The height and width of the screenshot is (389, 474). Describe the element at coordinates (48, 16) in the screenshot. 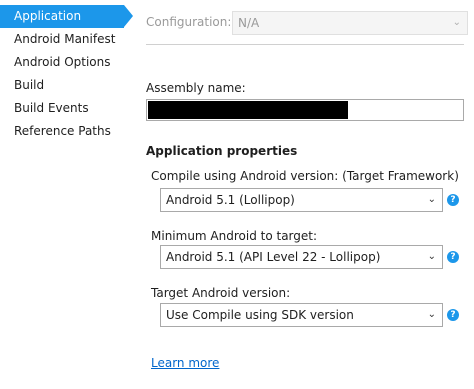

I see `sidebar-item-label: Application` at that location.